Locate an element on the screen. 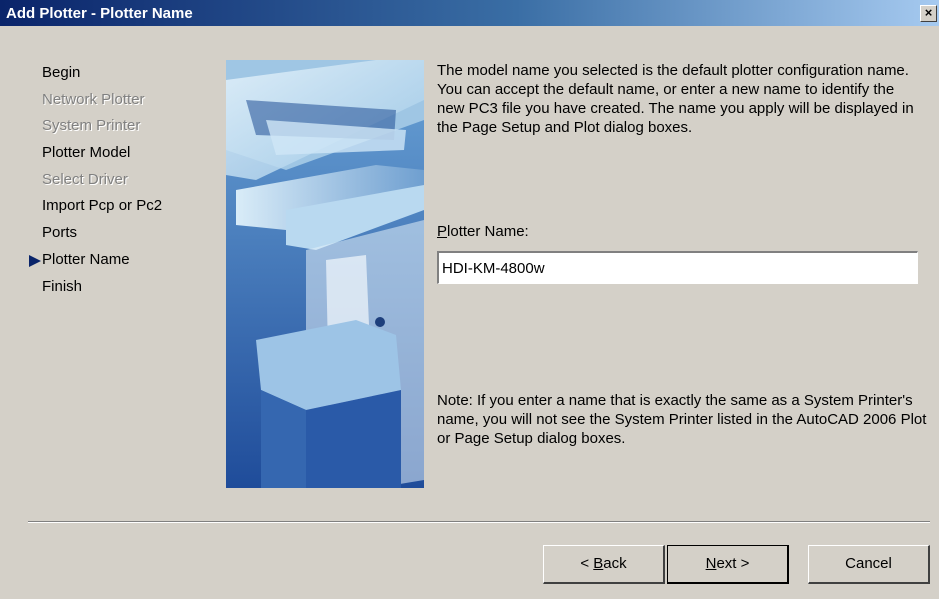 The image size is (939, 599). step-ports: Ports is located at coordinates (94, 235).